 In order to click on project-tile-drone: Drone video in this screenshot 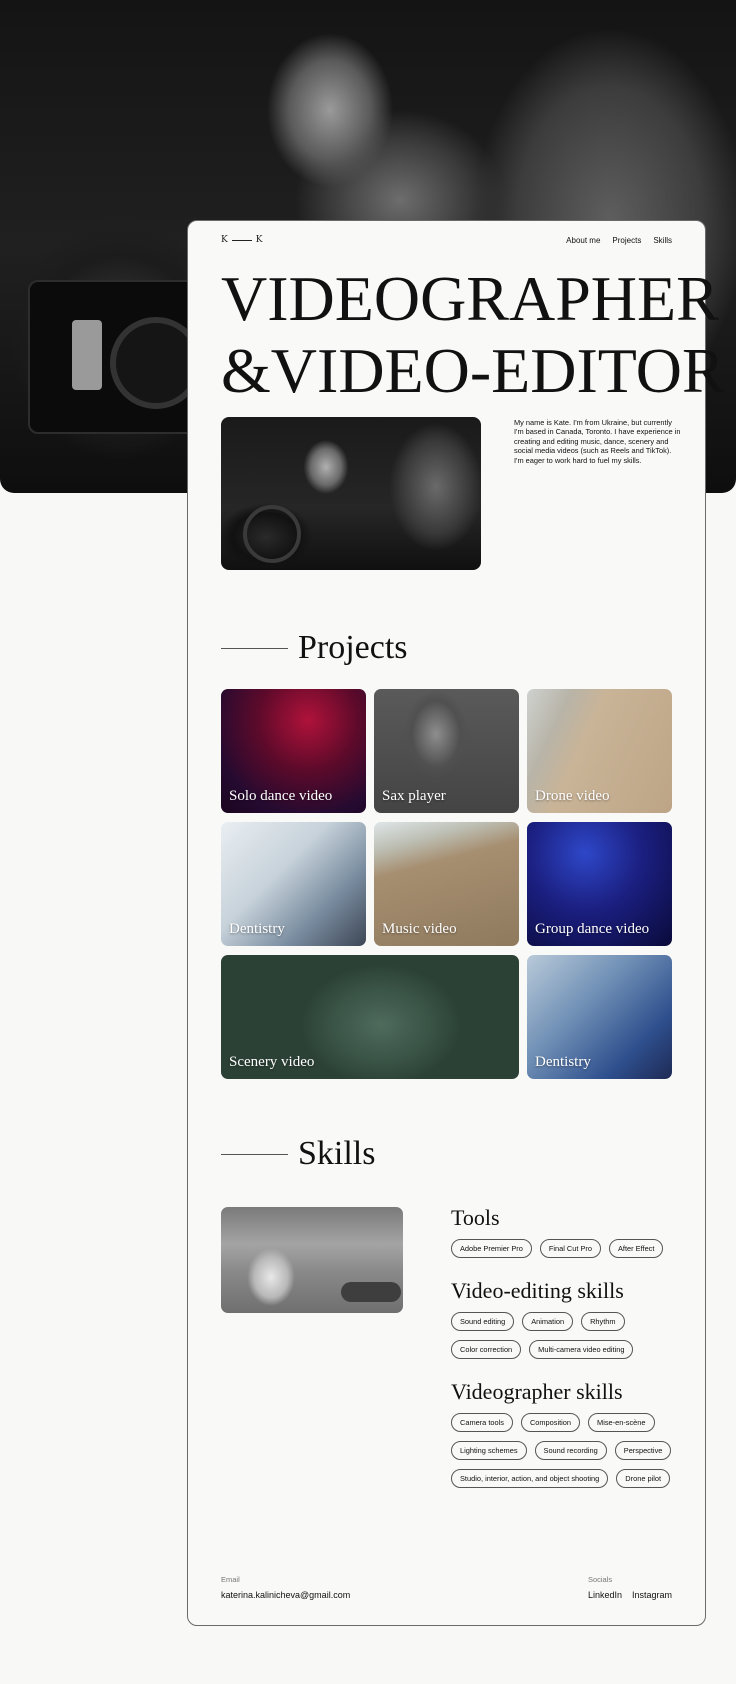, I will do `click(599, 751)`.